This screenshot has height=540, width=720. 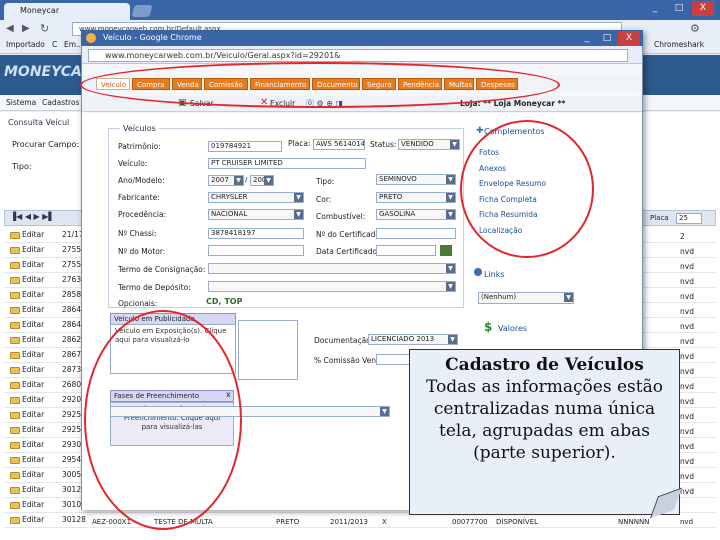 I want to click on data-cert-label: Data Certificado:, so click(x=348, y=251).